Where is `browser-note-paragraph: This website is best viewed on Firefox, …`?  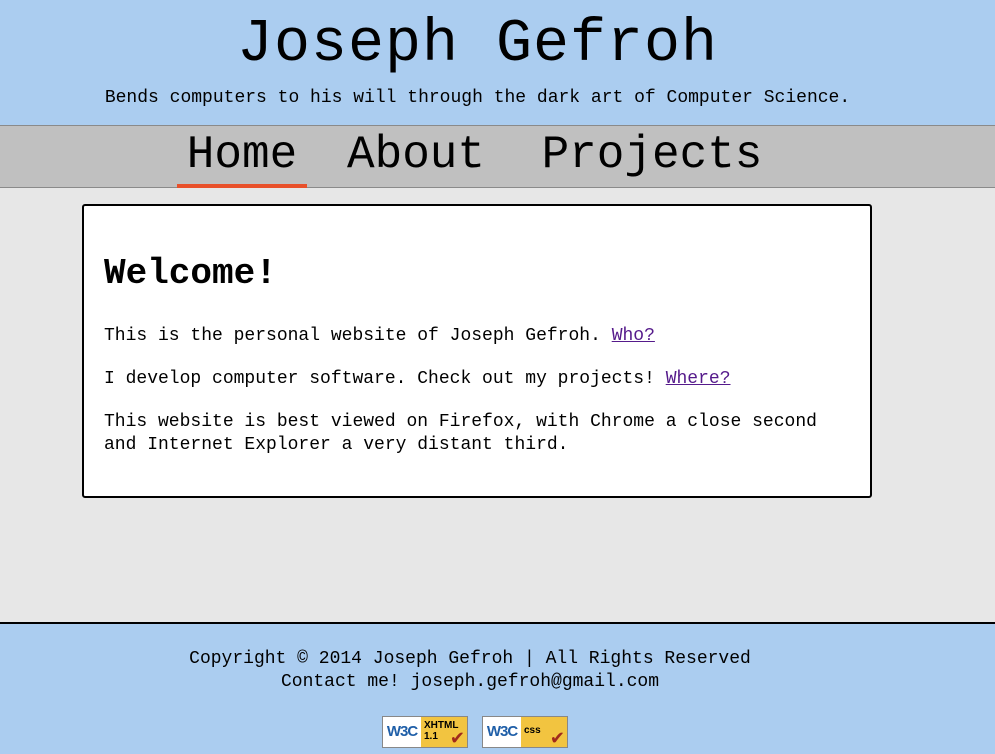 browser-note-paragraph: This website is best viewed on Firefox, … is located at coordinates (460, 433).